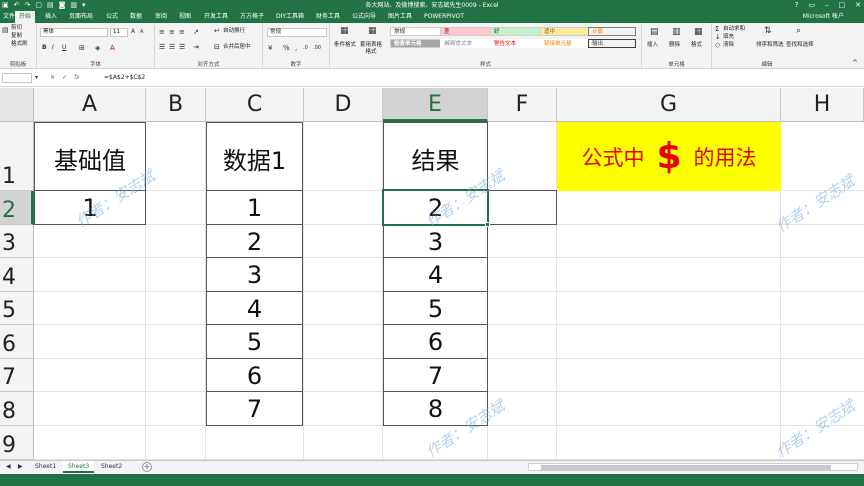 The width and height of the screenshot is (864, 486). Describe the element at coordinates (8, 467) in the screenshot. I see `scroll-left-icon: ◀` at that location.